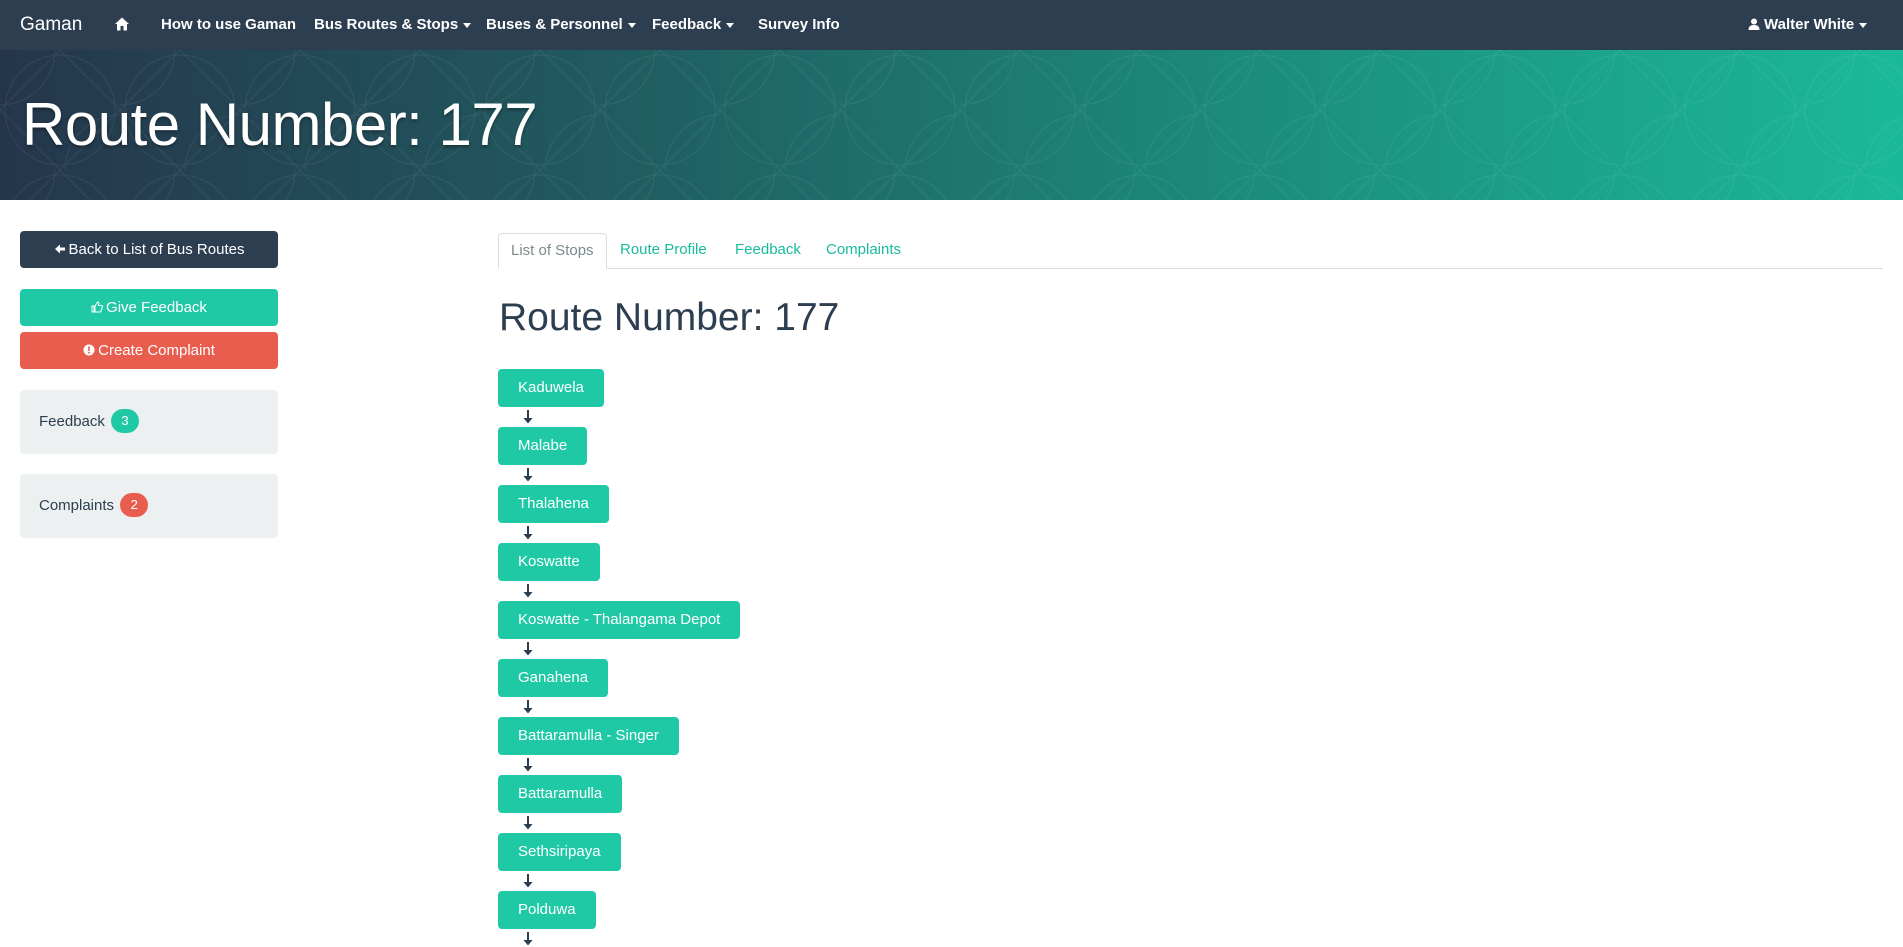  What do you see at coordinates (663, 251) in the screenshot?
I see `tab-route-profile: Route Profile` at bounding box center [663, 251].